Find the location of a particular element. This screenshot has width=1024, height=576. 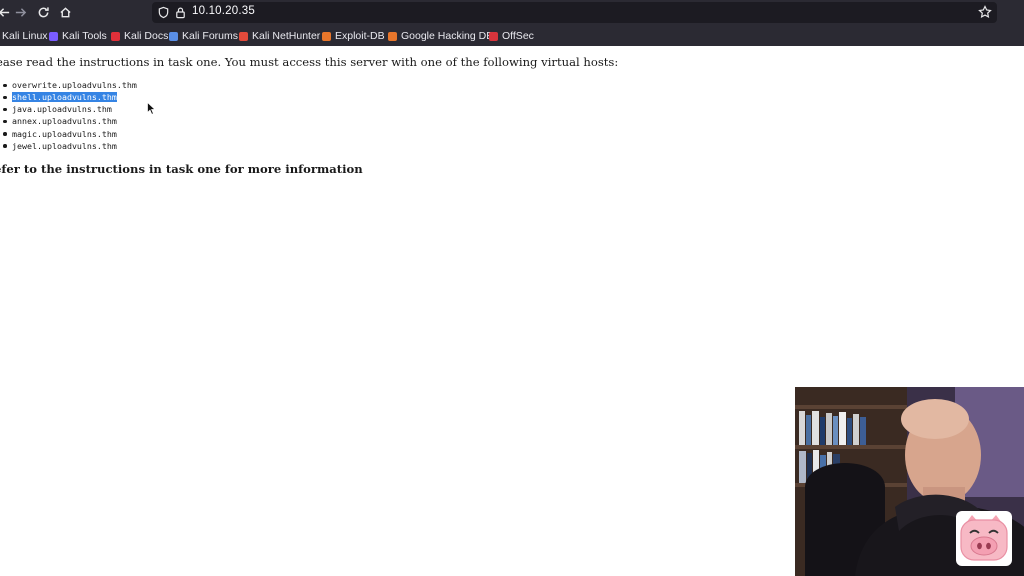

list-item: java.uploadvulns.thm is located at coordinates (68, 109).